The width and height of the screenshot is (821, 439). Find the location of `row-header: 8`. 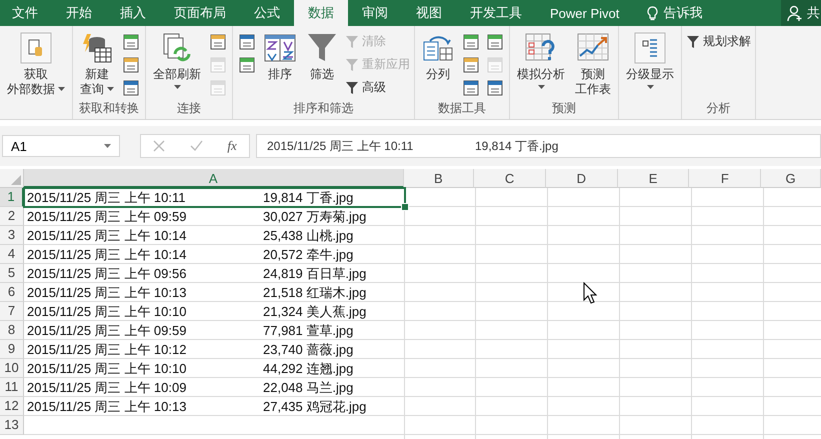

row-header: 8 is located at coordinates (12, 330).